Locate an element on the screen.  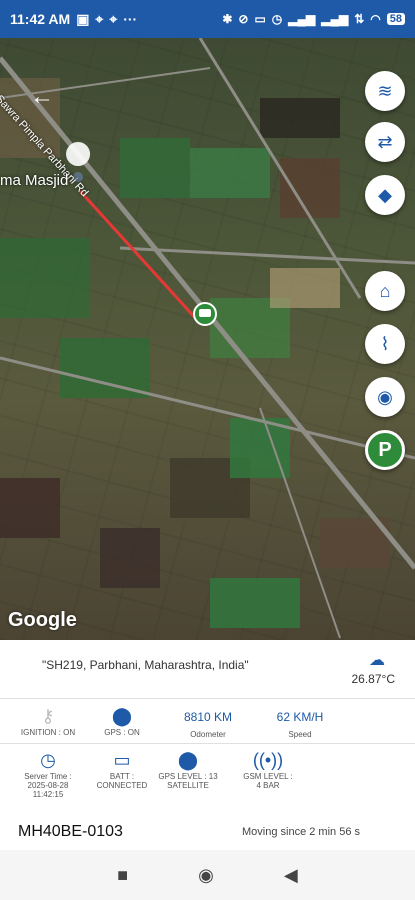
server-time-label: Server Time : is located at coordinates (48, 776).